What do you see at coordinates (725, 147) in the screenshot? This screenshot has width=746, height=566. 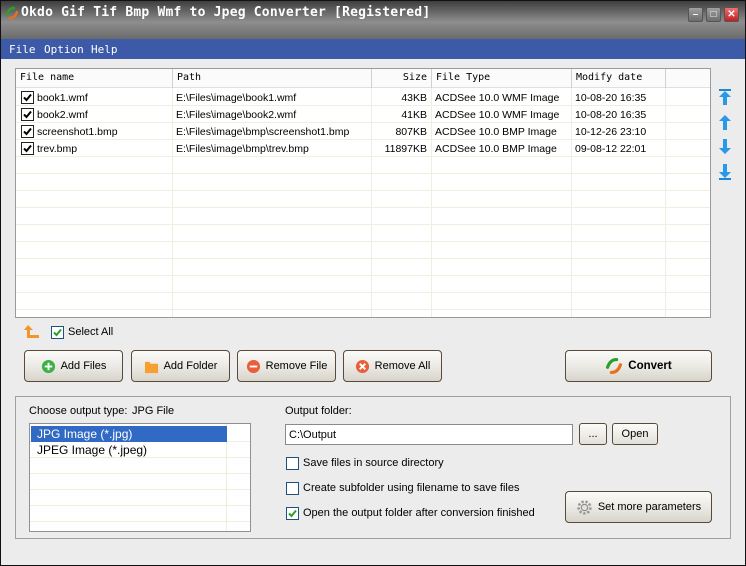 I see `move-down-icon` at bounding box center [725, 147].